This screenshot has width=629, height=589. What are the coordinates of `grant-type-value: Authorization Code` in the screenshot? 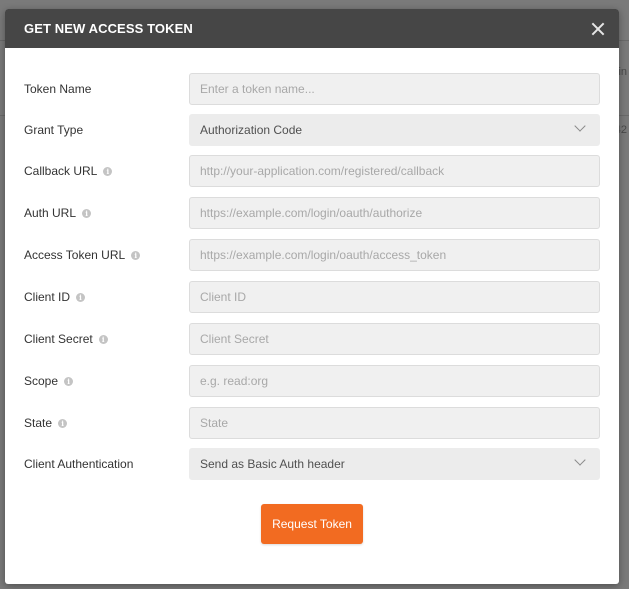 It's located at (251, 130).